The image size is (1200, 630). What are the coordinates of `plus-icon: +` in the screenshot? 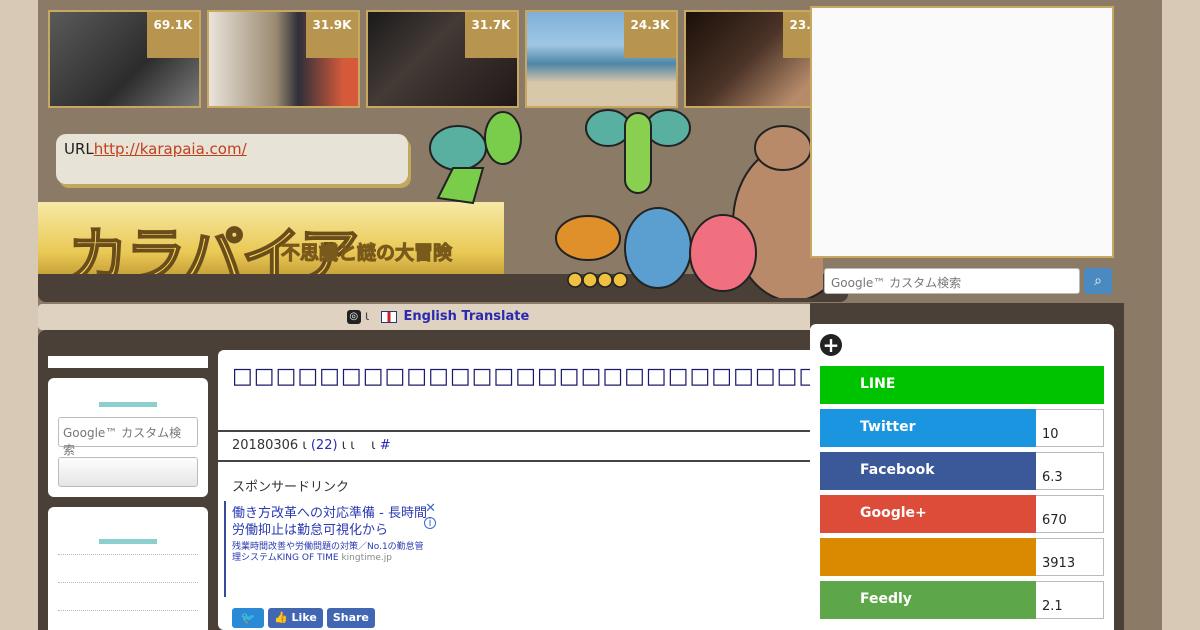 It's located at (831, 345).